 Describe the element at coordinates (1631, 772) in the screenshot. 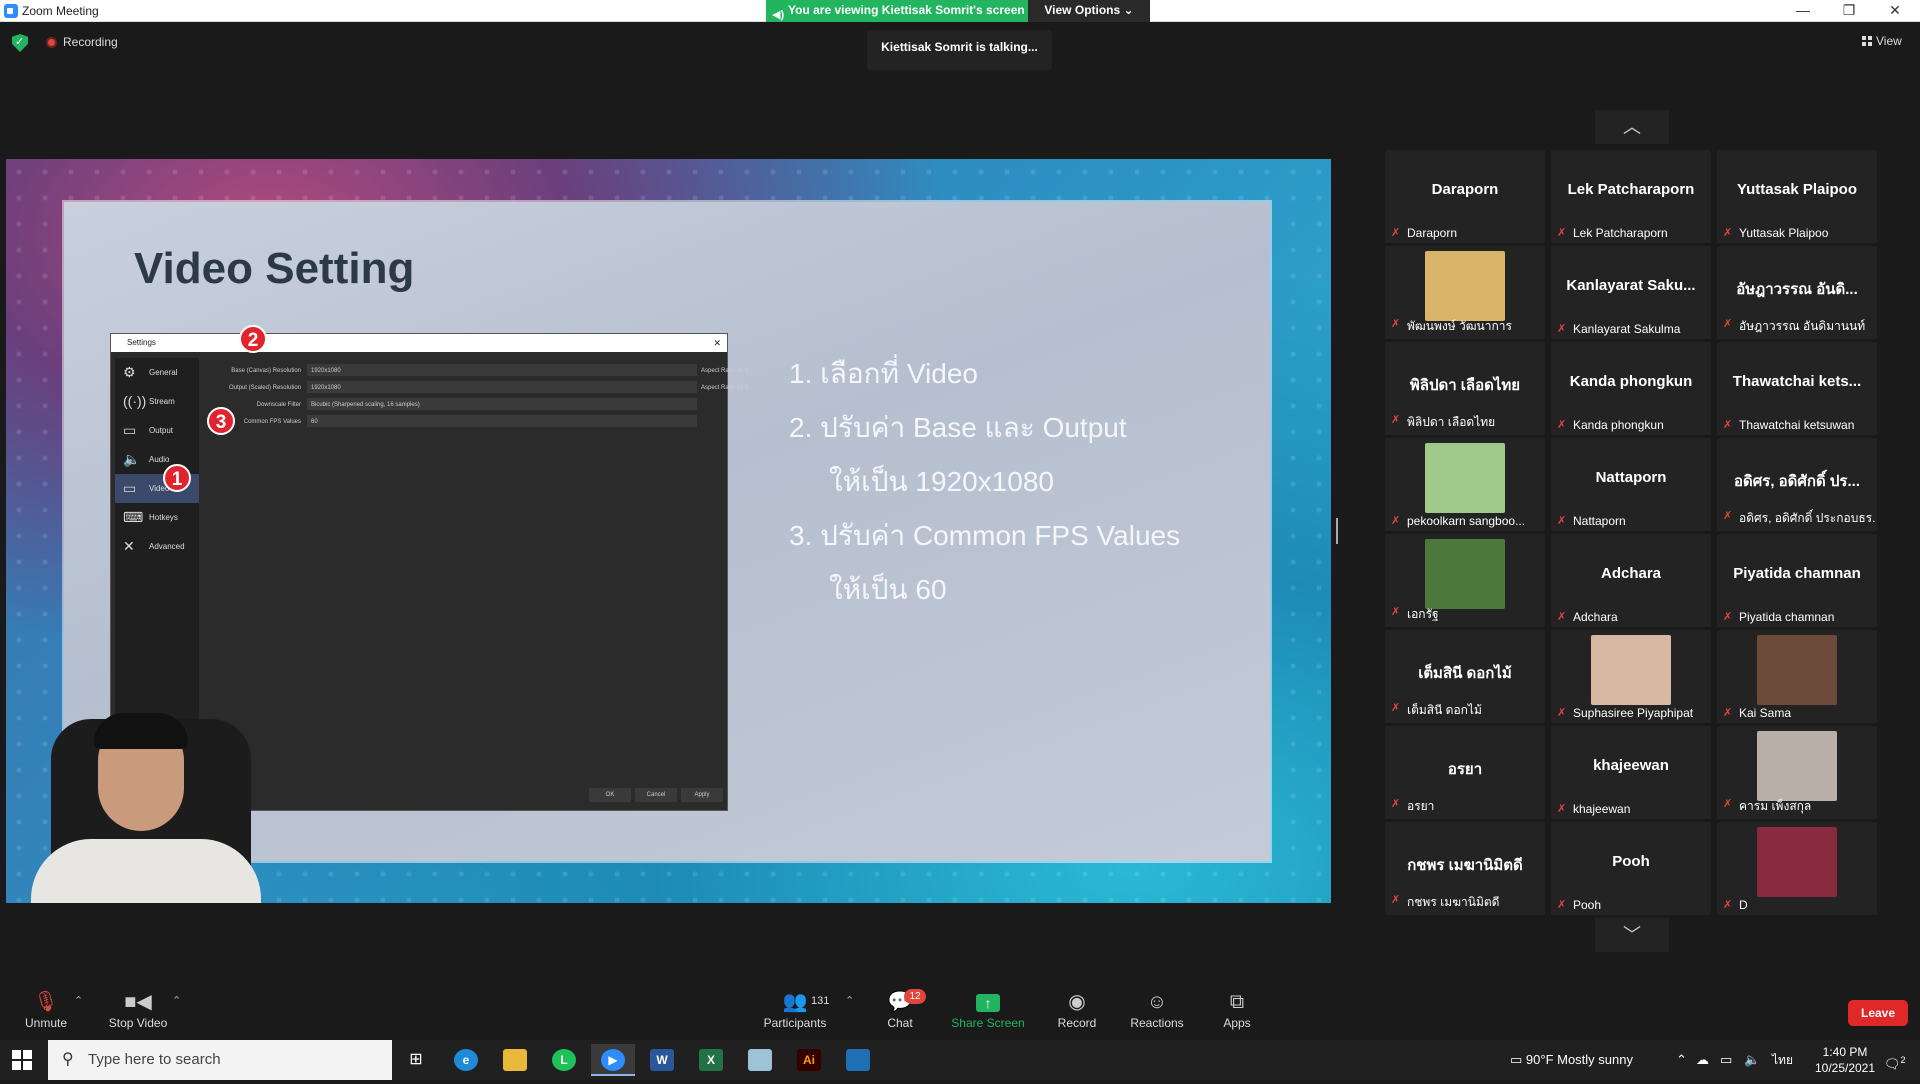

I see `participant-tile: khajeewan ✗ khajeewan` at that location.